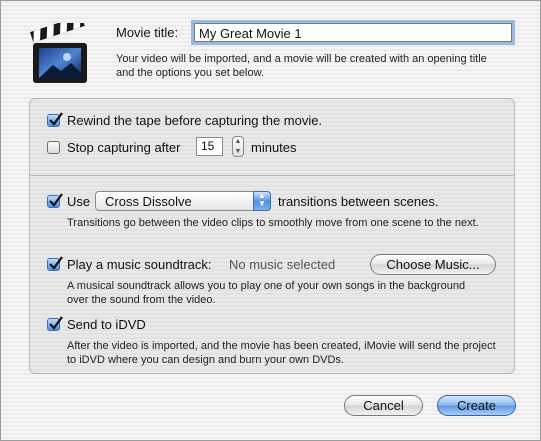 The image size is (541, 441). I want to click on transitions-suffix-label: transitions between scenes., so click(358, 201).